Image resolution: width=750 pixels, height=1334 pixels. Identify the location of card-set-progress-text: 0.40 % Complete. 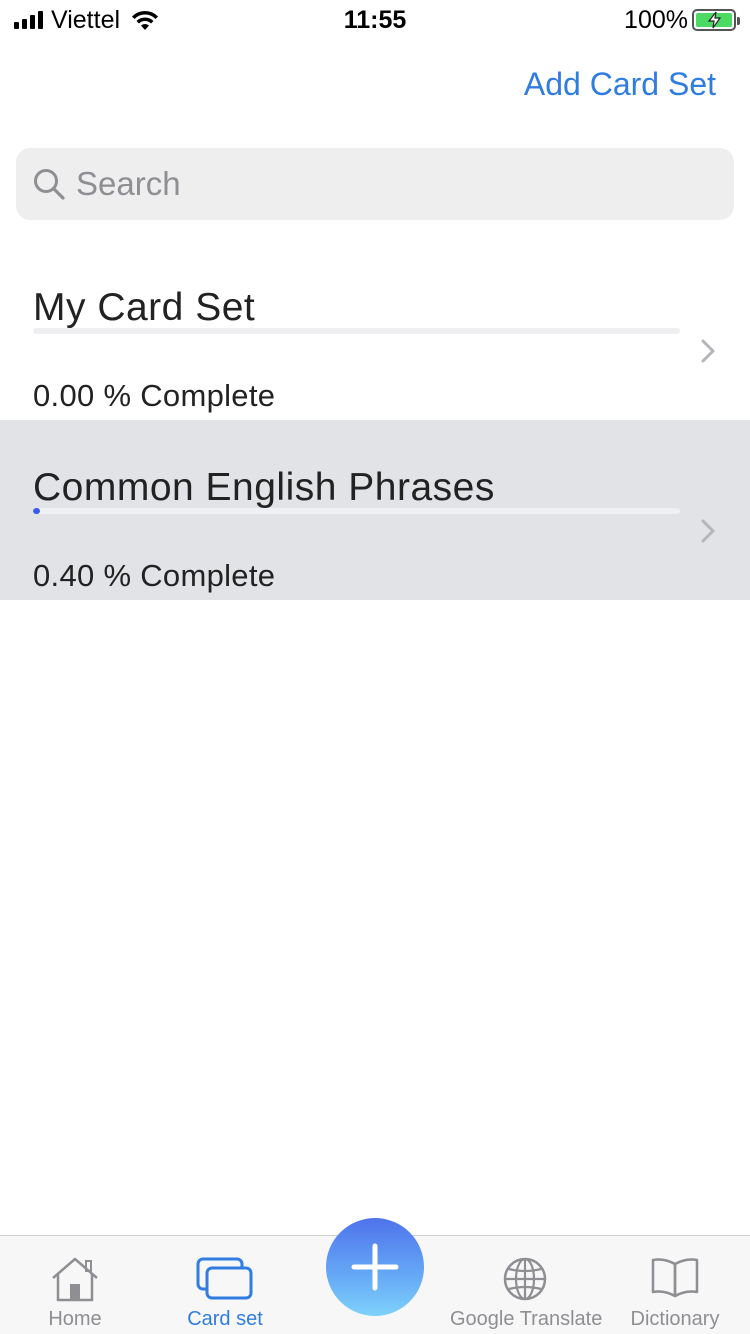
(154, 575).